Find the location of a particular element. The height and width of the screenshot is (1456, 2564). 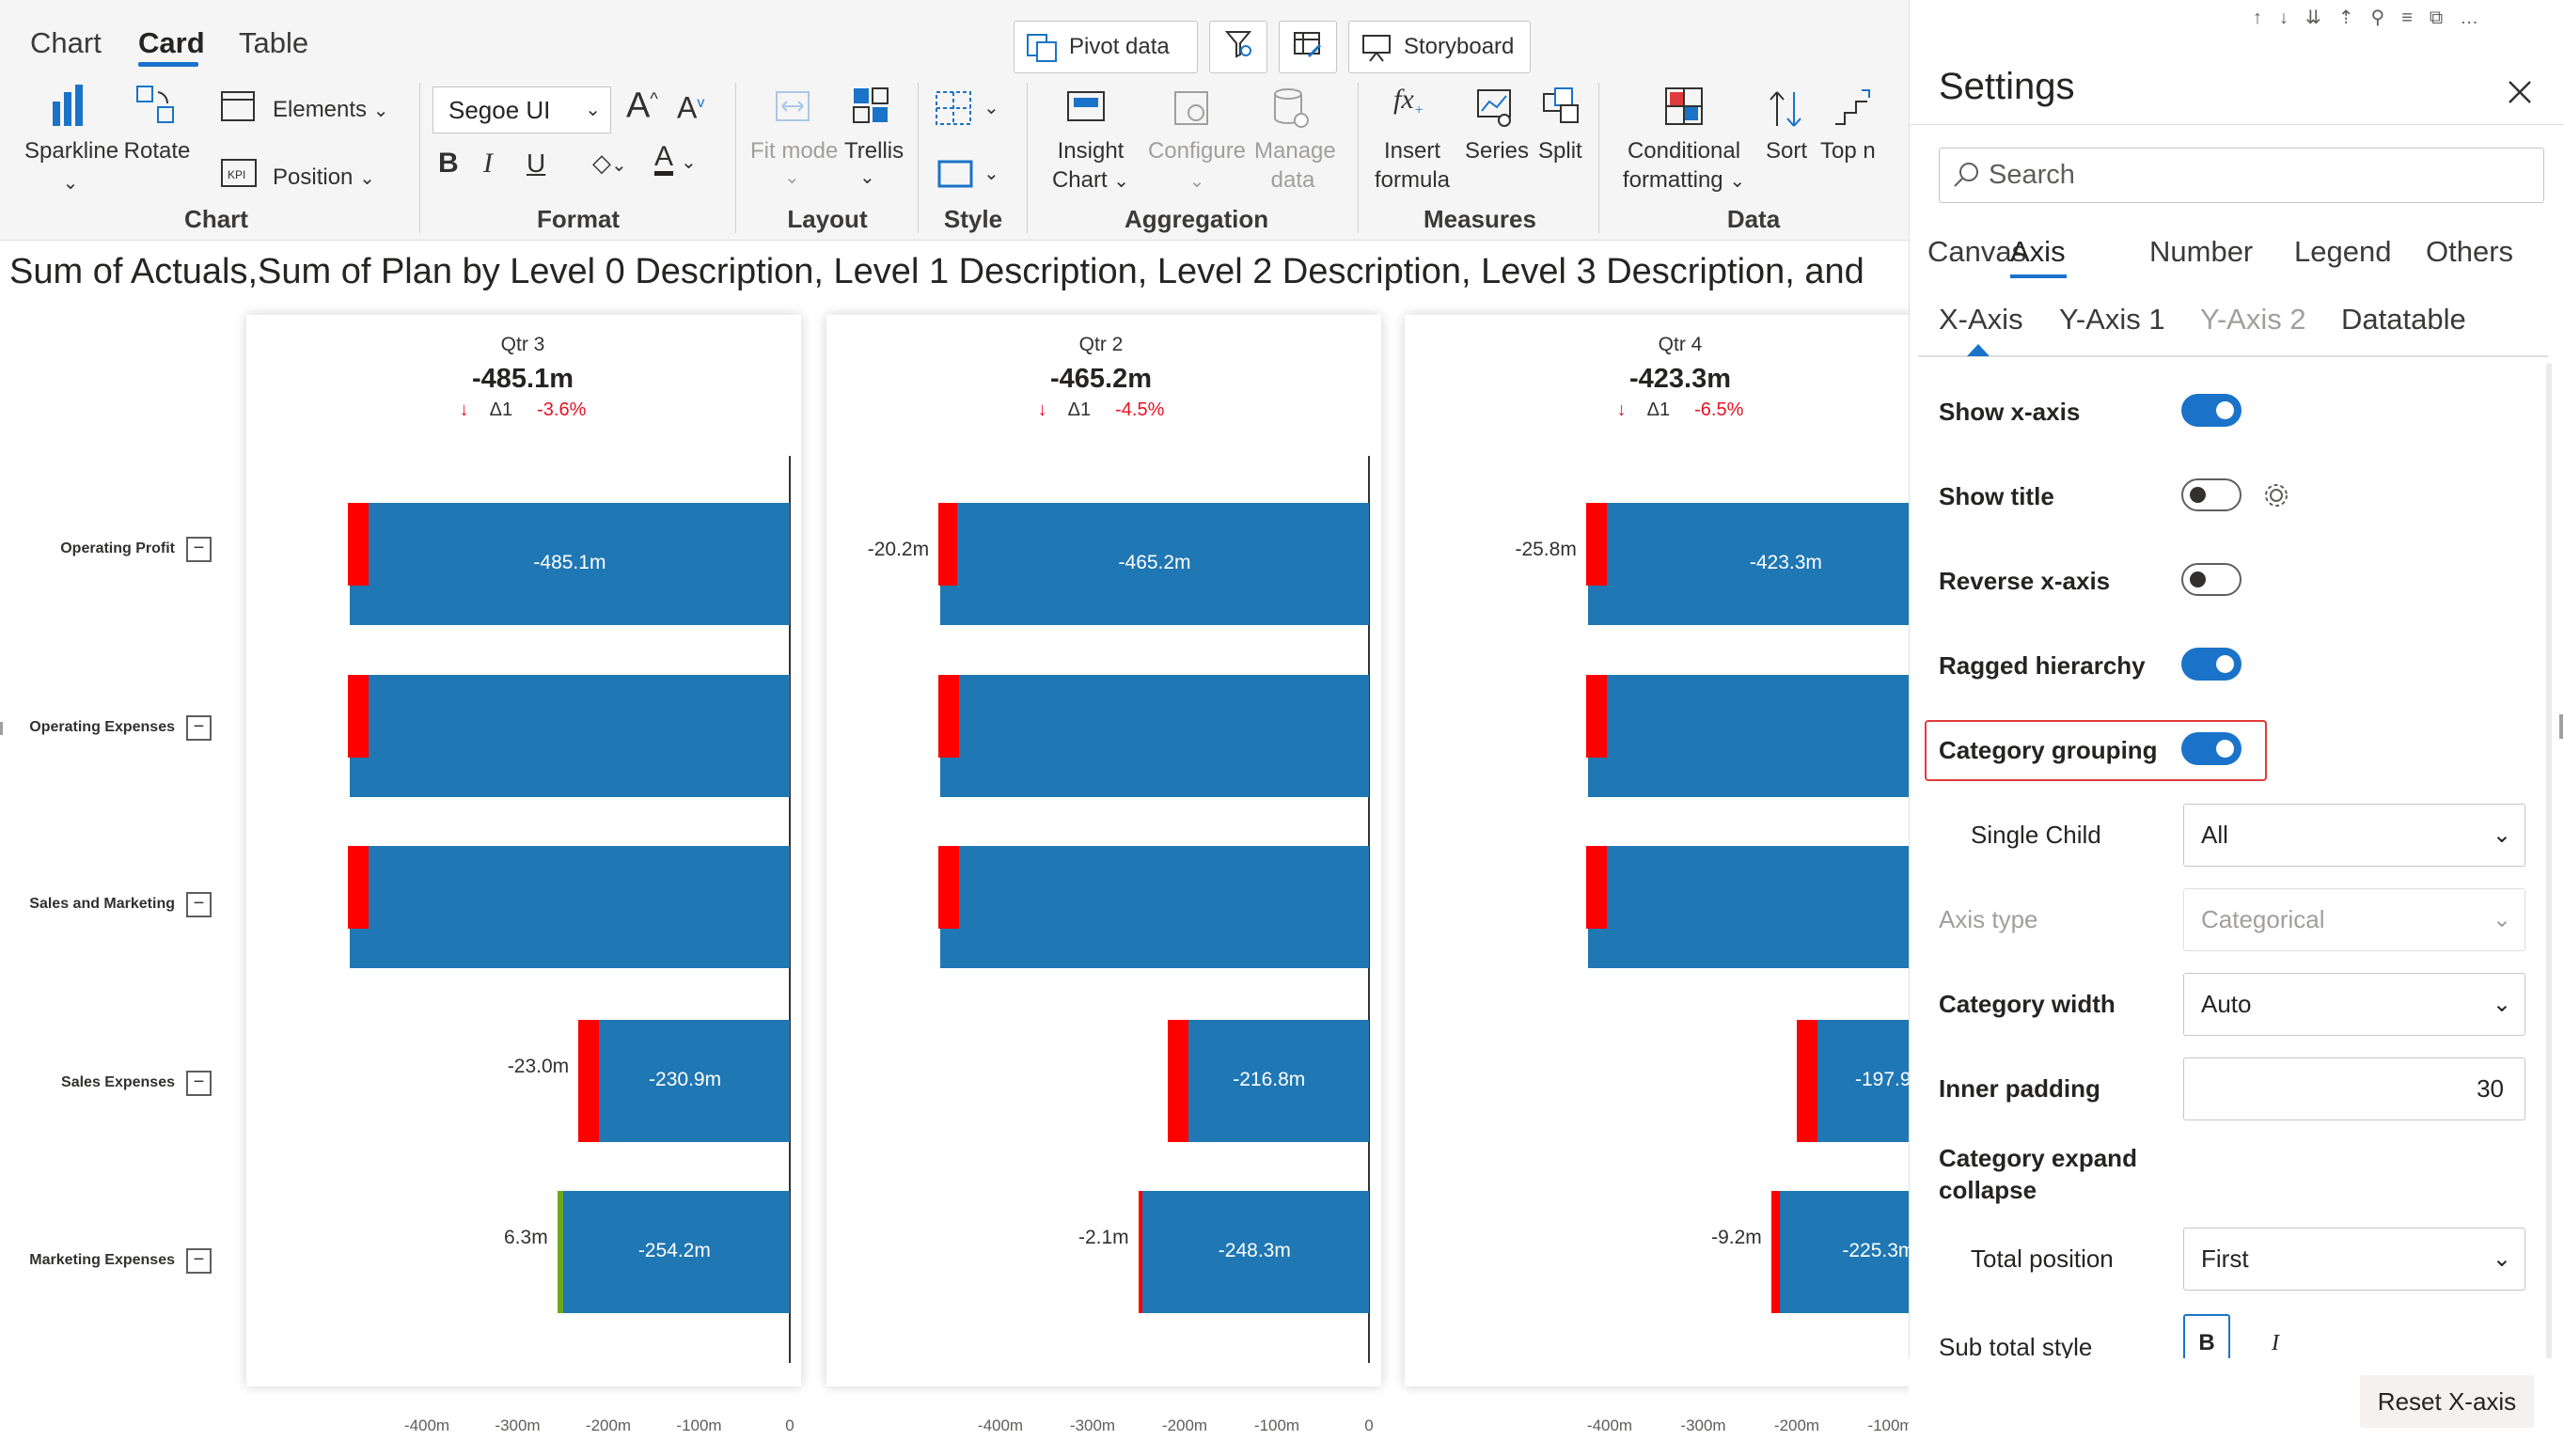

font-color-icon: A is located at coordinates (664, 159).